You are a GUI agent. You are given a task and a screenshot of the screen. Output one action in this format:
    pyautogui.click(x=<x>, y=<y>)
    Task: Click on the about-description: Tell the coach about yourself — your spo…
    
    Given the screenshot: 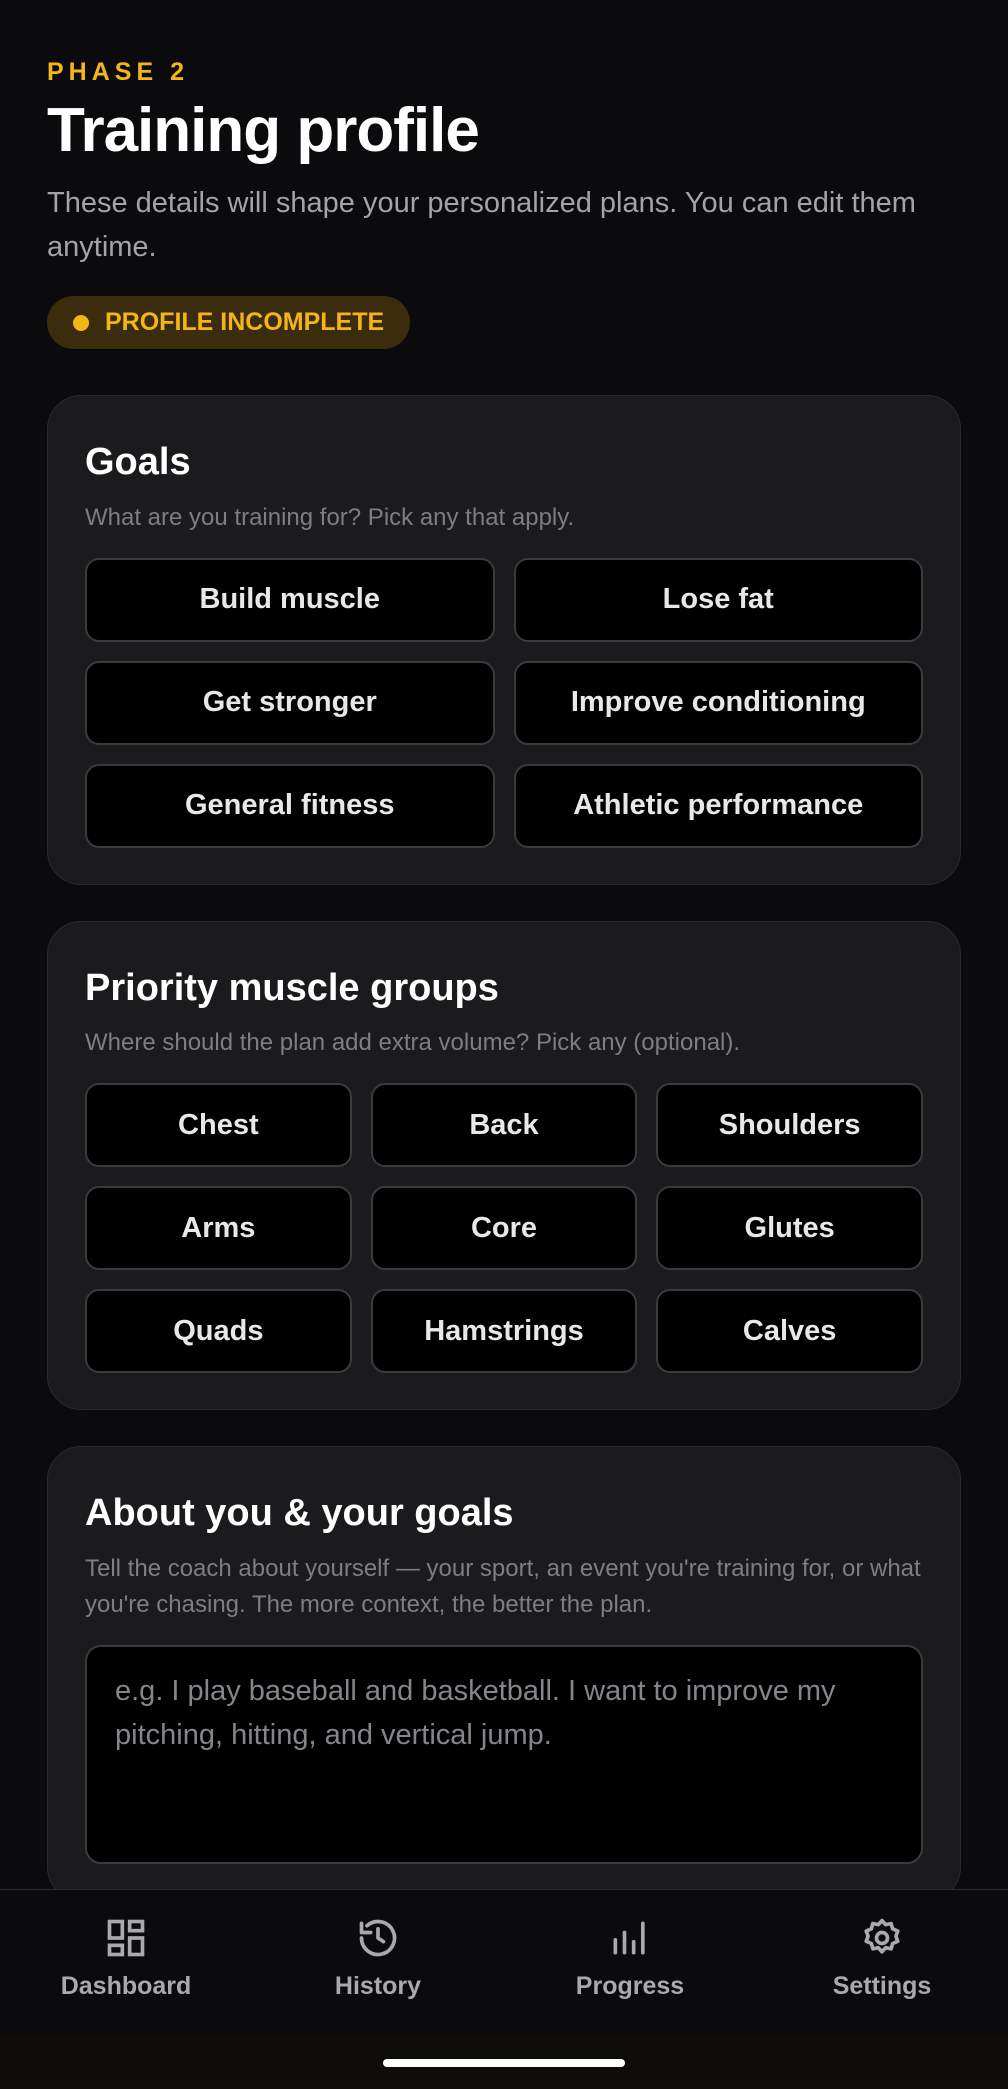 What is the action you would take?
    pyautogui.click(x=503, y=1586)
    